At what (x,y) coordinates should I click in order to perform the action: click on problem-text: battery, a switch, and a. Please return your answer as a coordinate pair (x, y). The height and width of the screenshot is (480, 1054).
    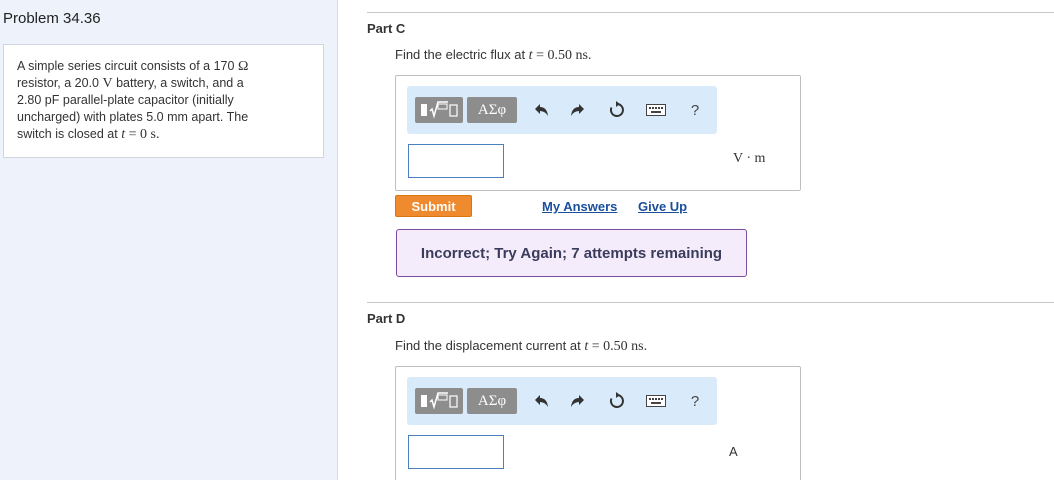
    Looking at the image, I should click on (178, 83).